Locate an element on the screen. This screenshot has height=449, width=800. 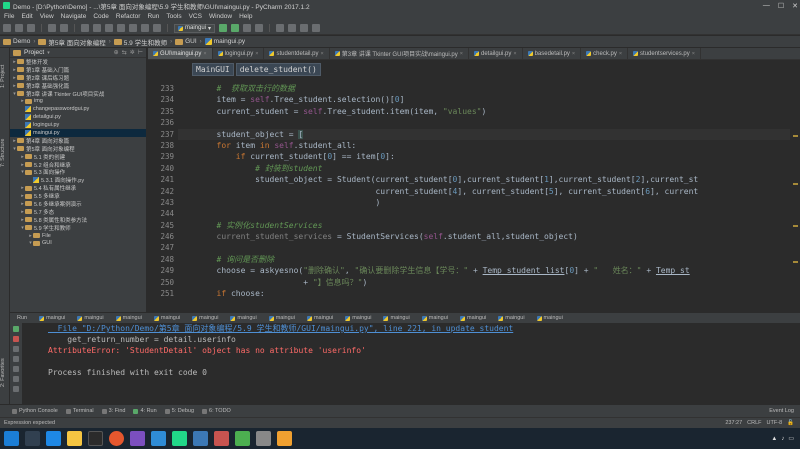
file-explorer-icon is located at coordinates (74, 438).